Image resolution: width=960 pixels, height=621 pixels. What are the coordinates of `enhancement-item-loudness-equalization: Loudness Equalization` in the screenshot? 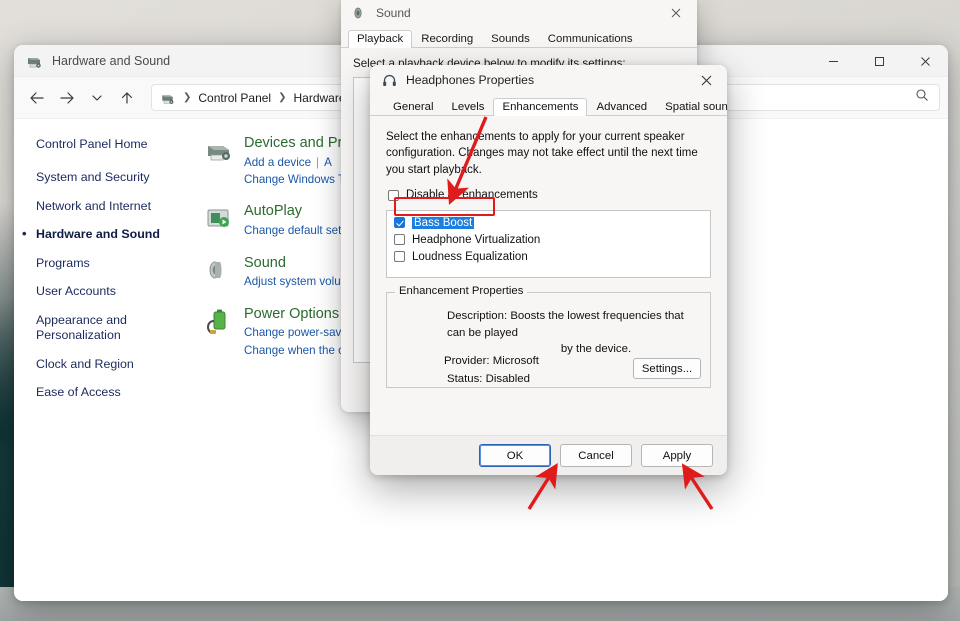 It's located at (548, 256).